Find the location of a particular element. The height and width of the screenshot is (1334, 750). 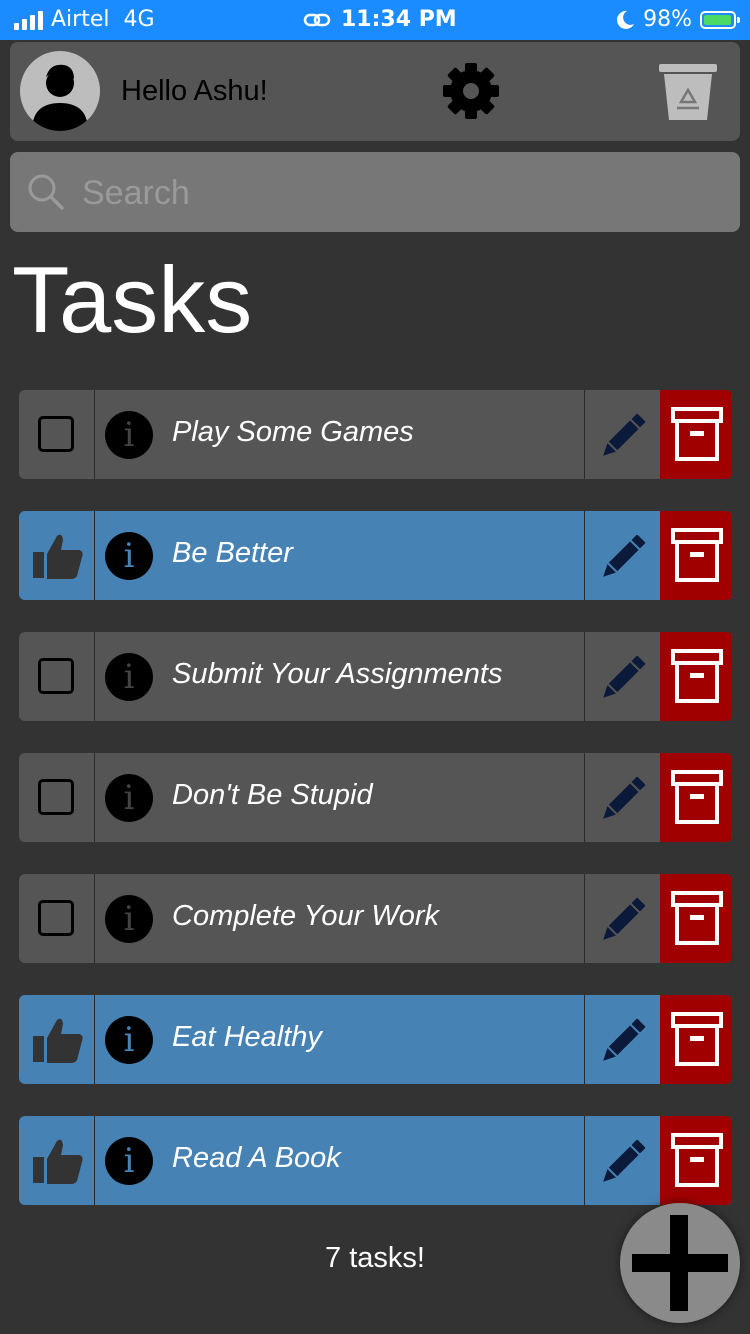

clock: 11:34 PM is located at coordinates (399, 19).